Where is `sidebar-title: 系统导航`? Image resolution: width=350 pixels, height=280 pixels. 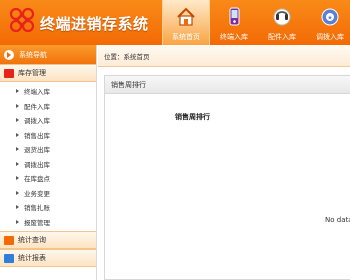 sidebar-title: 系统导航 is located at coordinates (33, 54).